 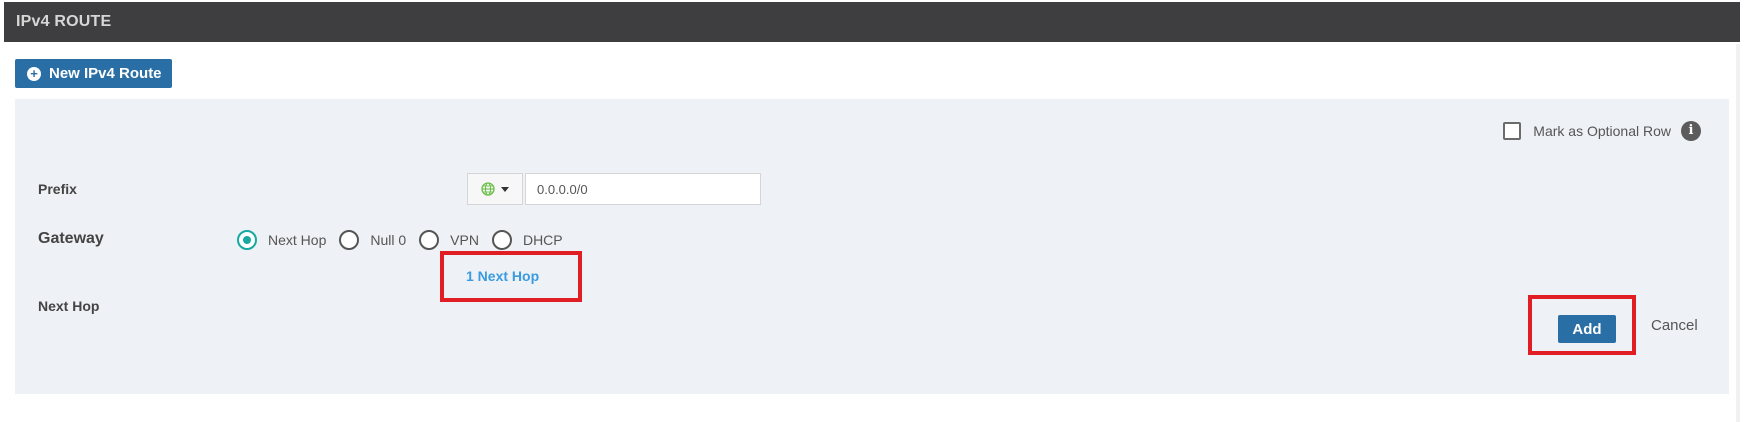 What do you see at coordinates (247, 240) in the screenshot?
I see `radio-next-hop` at bounding box center [247, 240].